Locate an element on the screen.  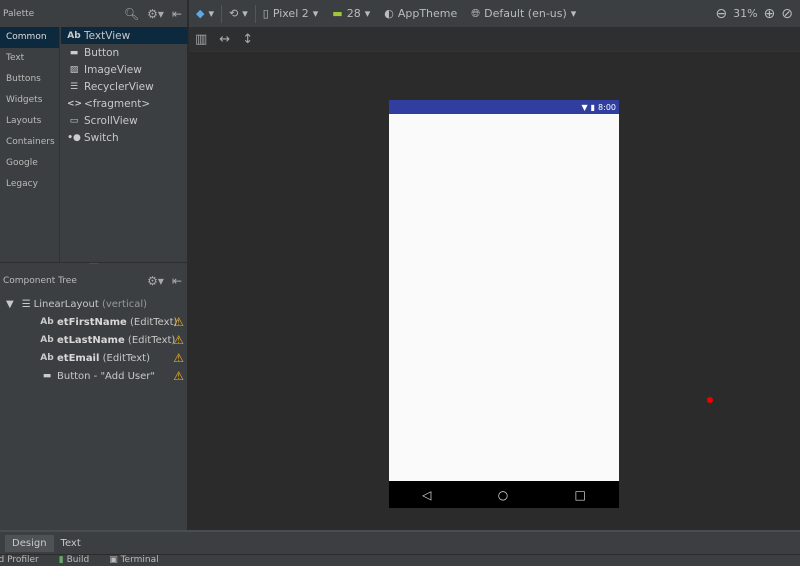
category-legacy: Legacy is located at coordinates (29, 184).